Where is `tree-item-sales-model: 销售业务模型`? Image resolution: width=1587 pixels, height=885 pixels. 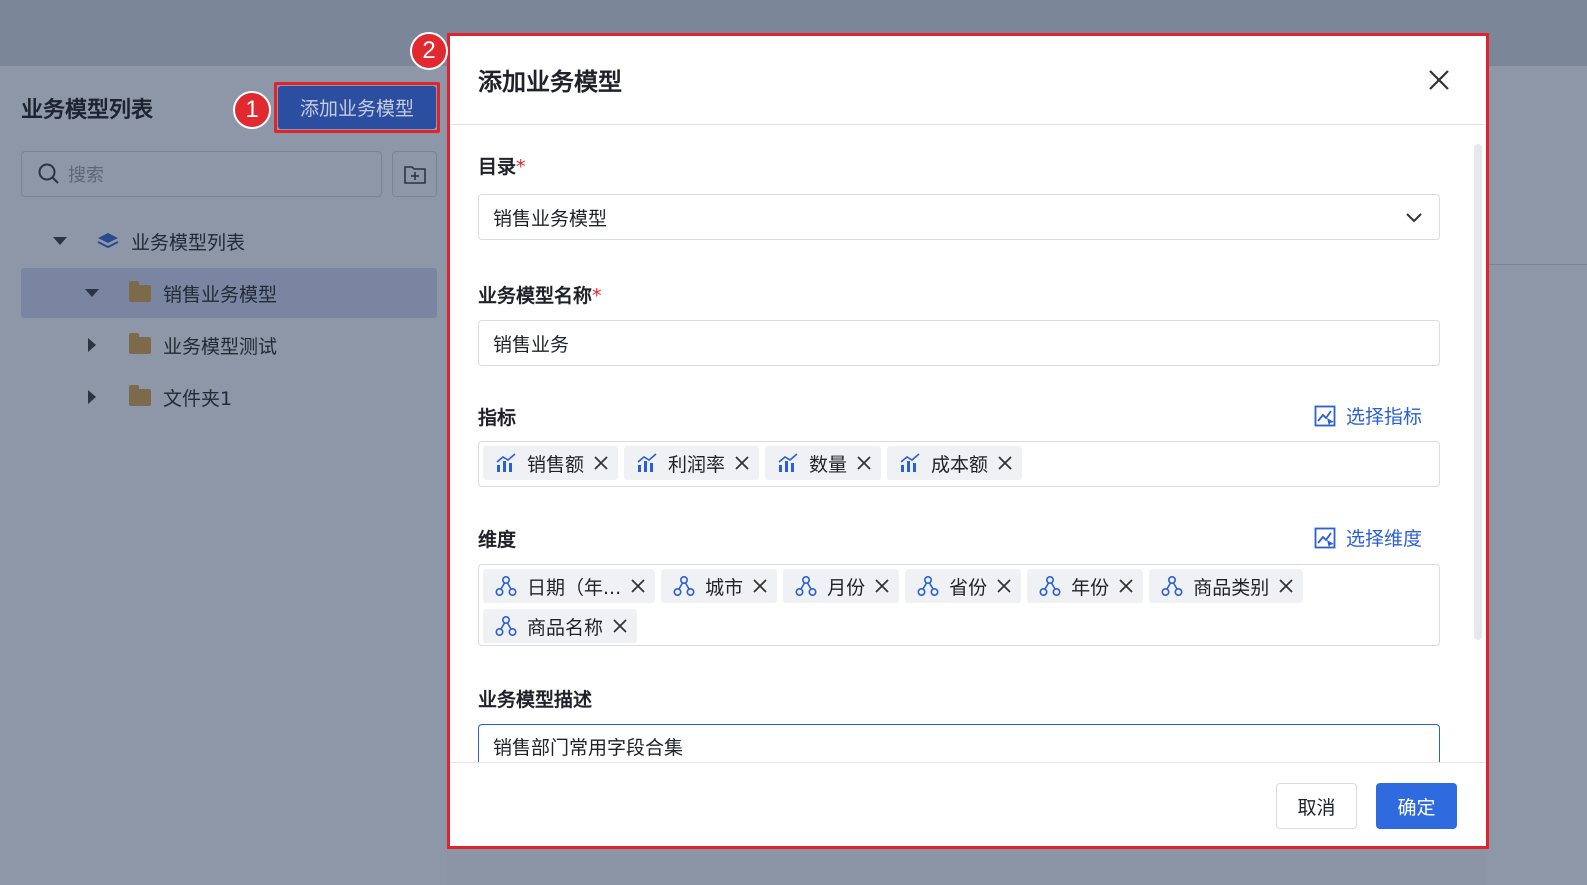 tree-item-sales-model: 销售业务模型 is located at coordinates (229, 293).